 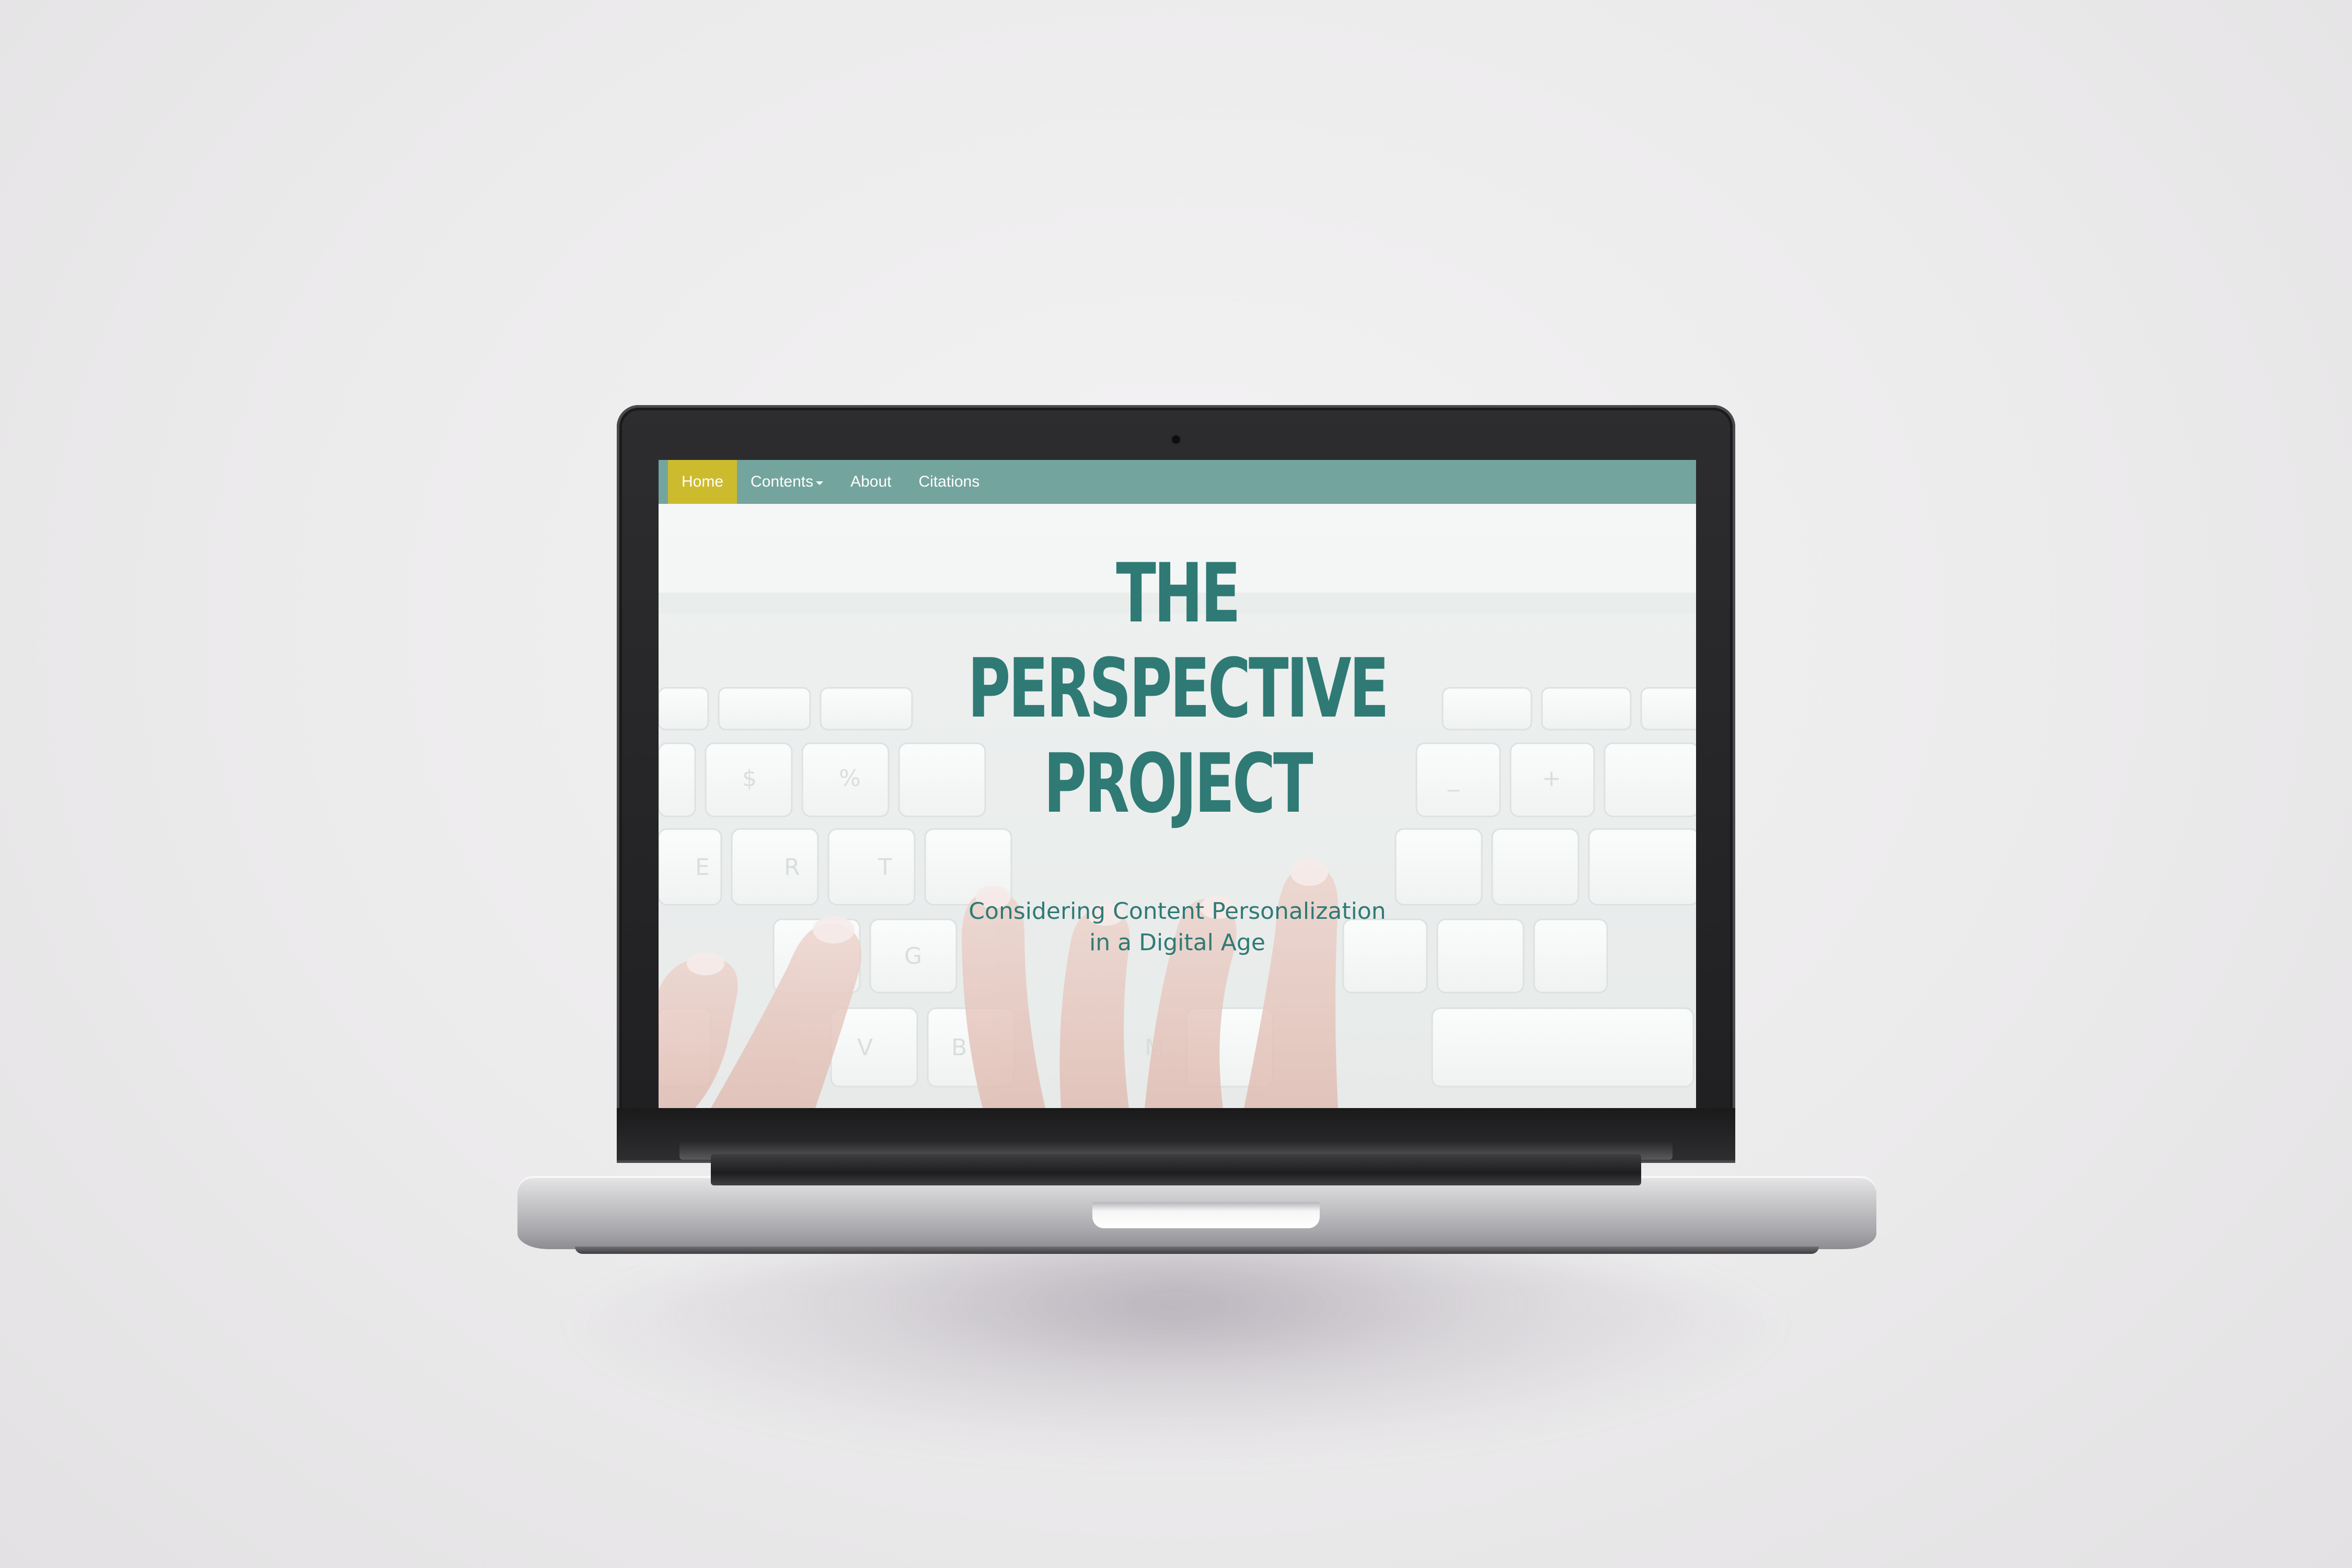 I want to click on caret-down-icon, so click(x=820, y=483).